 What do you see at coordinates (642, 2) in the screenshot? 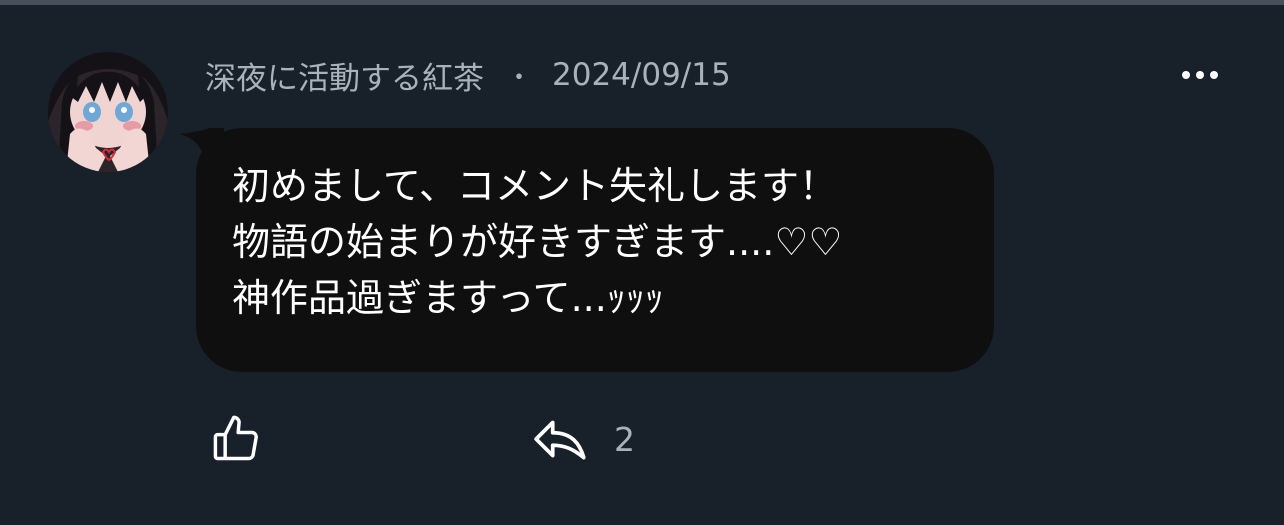
I see `top-divider` at bounding box center [642, 2].